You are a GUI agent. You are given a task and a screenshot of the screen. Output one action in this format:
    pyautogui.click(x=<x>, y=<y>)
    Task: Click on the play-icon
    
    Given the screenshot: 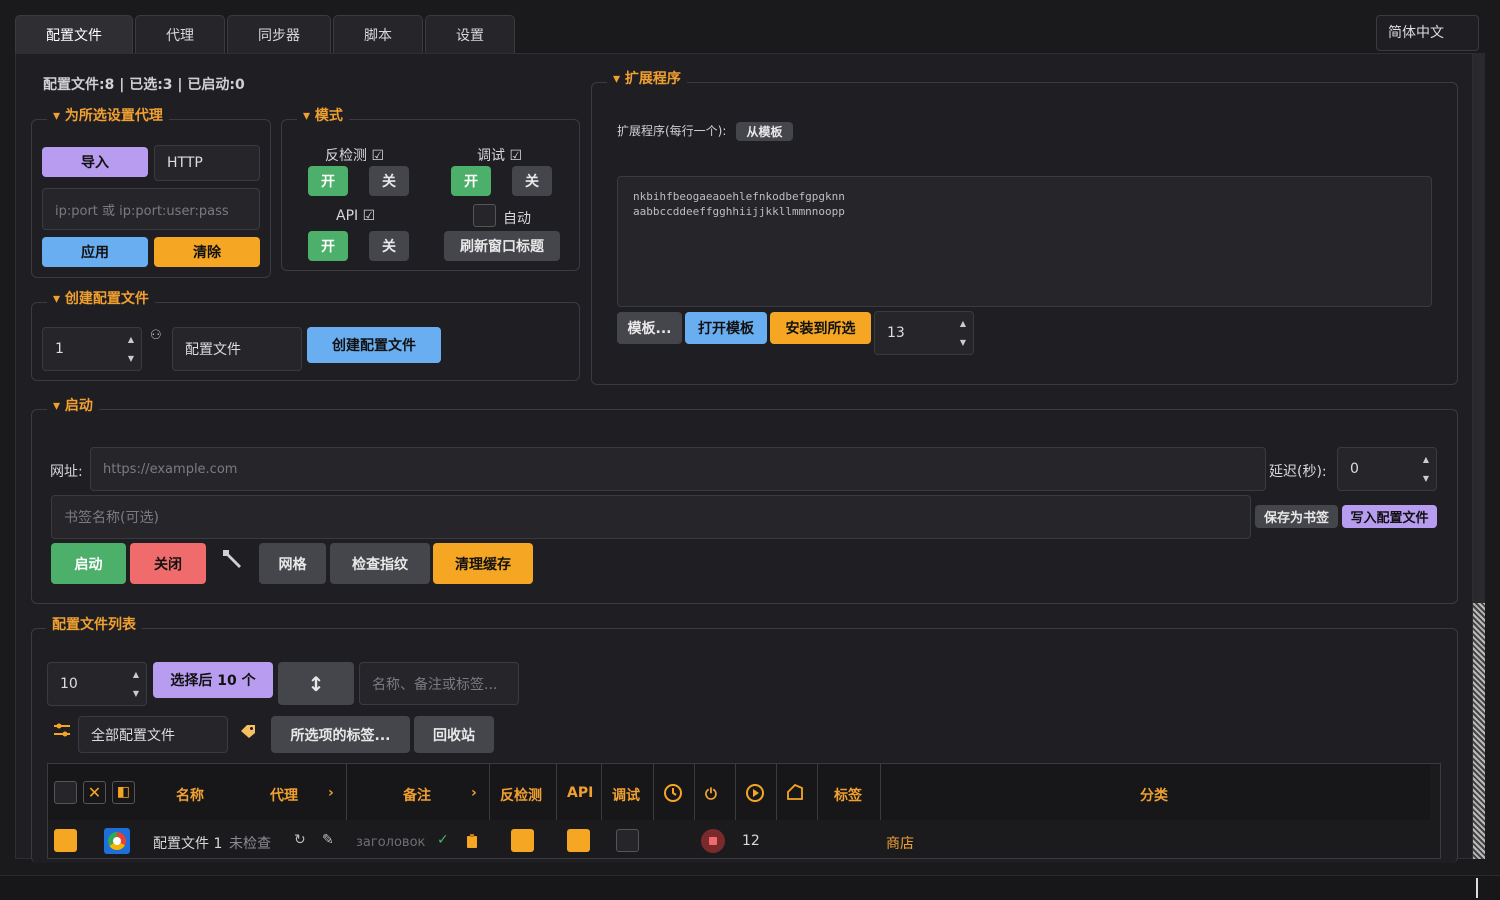 What is the action you would take?
    pyautogui.click(x=755, y=793)
    